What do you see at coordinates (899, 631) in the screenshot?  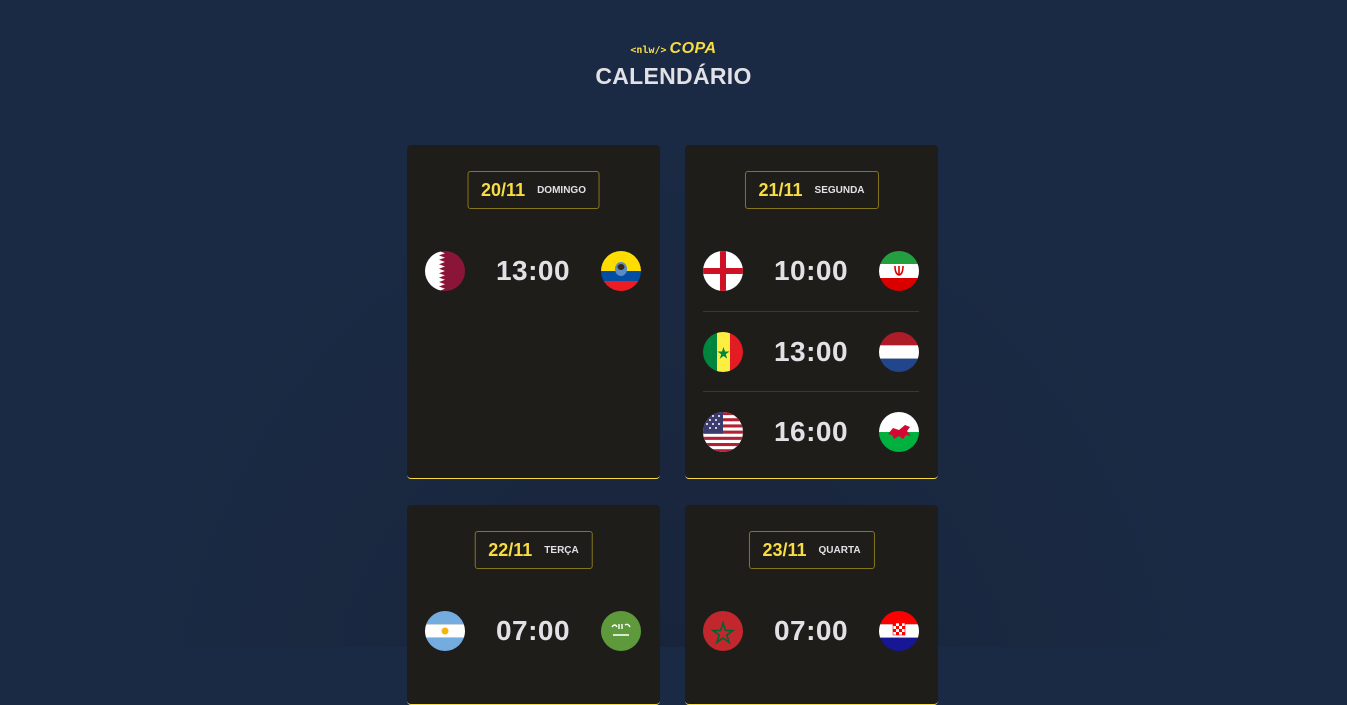 I see `croatia-flag-icon` at bounding box center [899, 631].